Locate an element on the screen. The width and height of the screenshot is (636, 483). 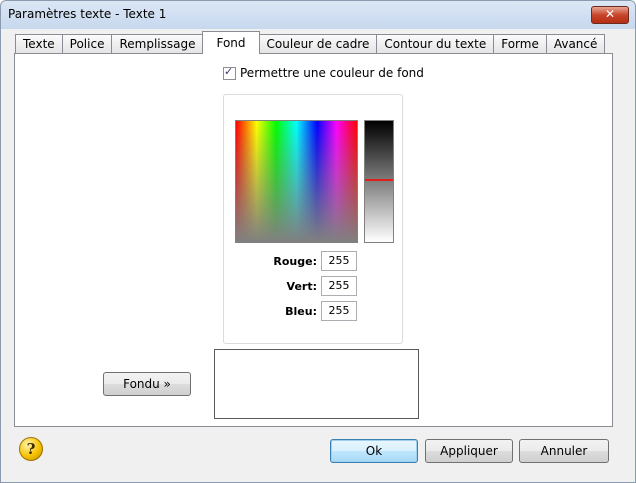
green-input: 255 is located at coordinates (339, 286).